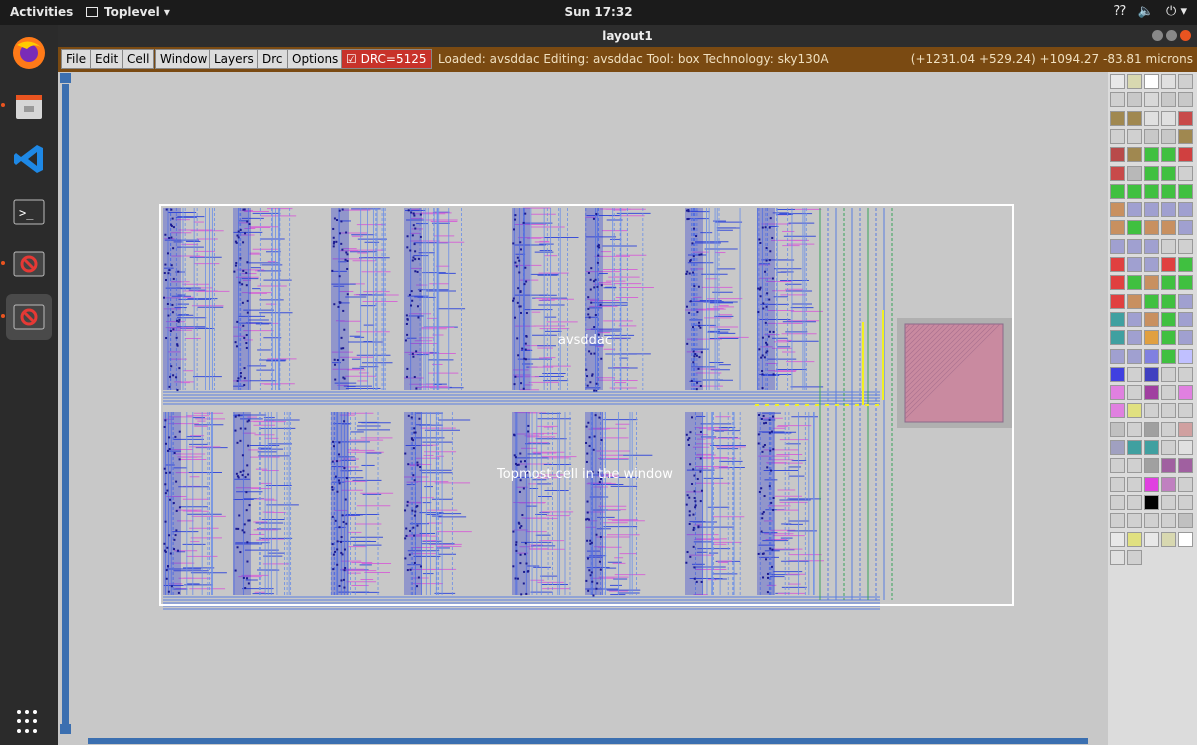 The height and width of the screenshot is (745, 1197). What do you see at coordinates (1152, 408) in the screenshot?
I see `layer-palette` at bounding box center [1152, 408].